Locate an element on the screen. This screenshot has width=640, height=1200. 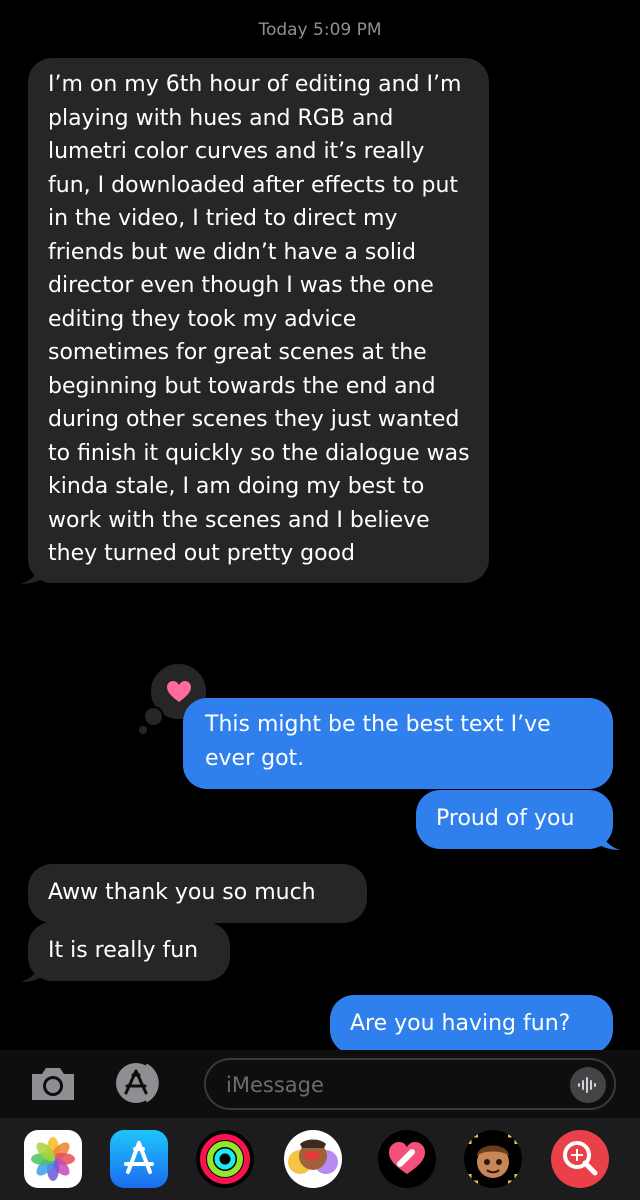
images-search-app-icon is located at coordinates (580, 1159).